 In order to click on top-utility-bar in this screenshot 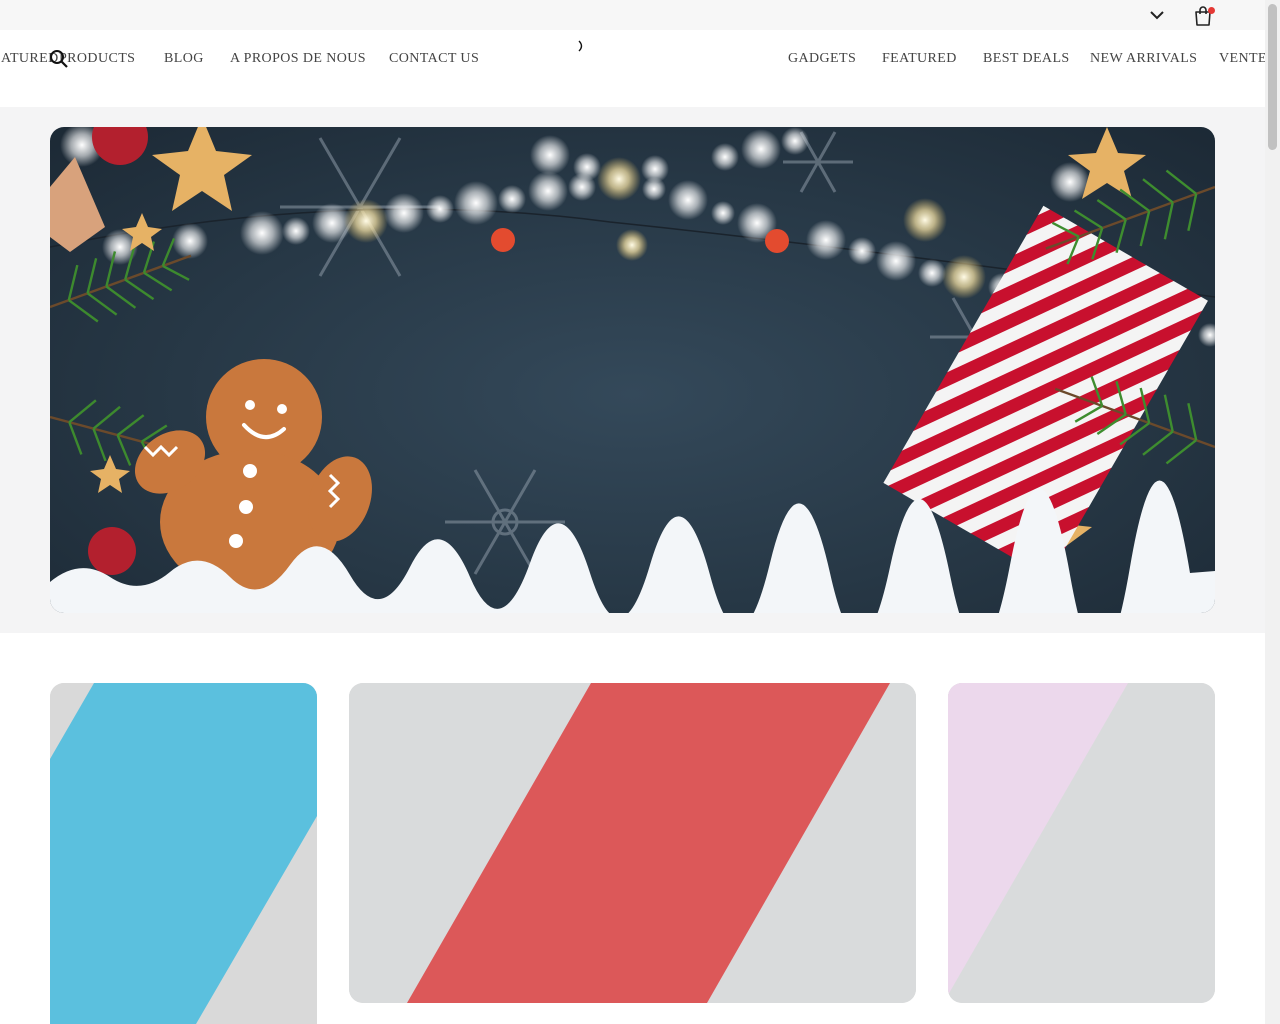, I will do `click(632, 15)`.